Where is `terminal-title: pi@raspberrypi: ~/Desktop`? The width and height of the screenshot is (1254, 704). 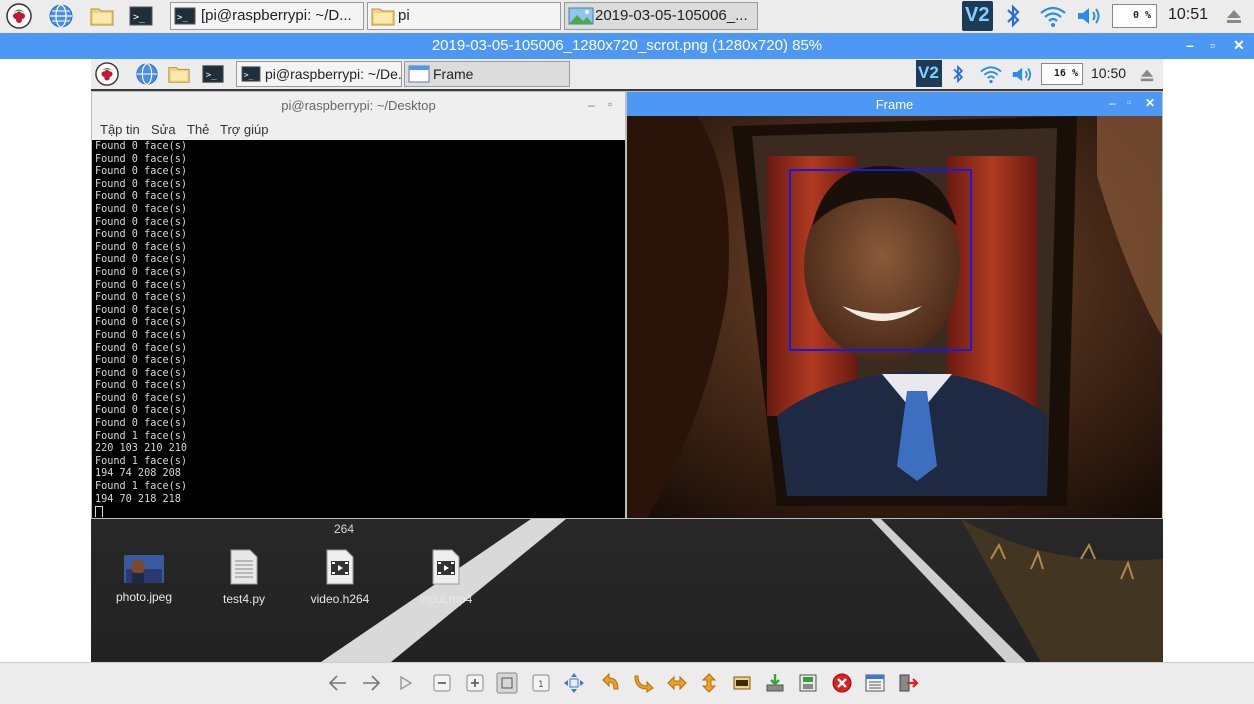
terminal-title: pi@raspberrypi: ~/Desktop is located at coordinates (358, 105).